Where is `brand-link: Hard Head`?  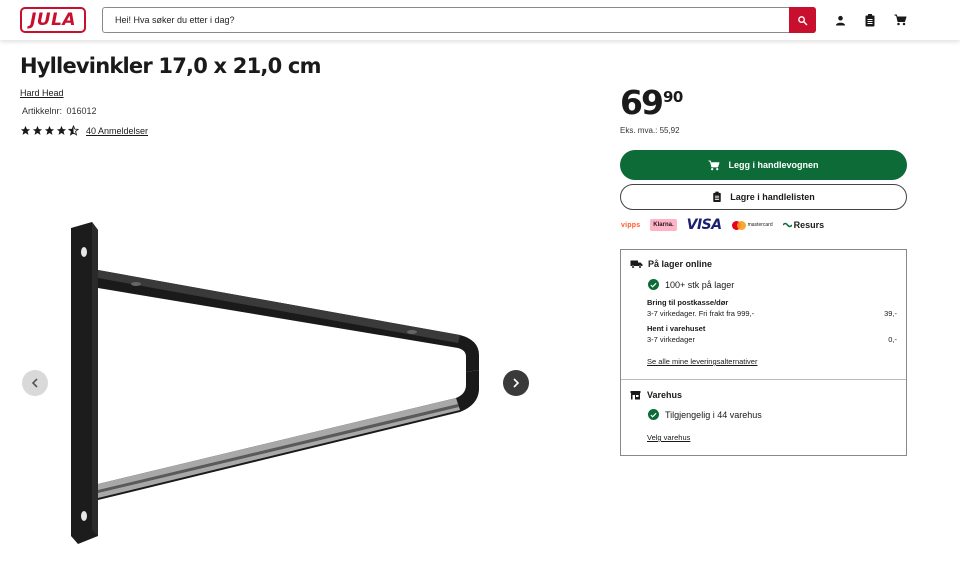
brand-link: Hard Head is located at coordinates (42, 93).